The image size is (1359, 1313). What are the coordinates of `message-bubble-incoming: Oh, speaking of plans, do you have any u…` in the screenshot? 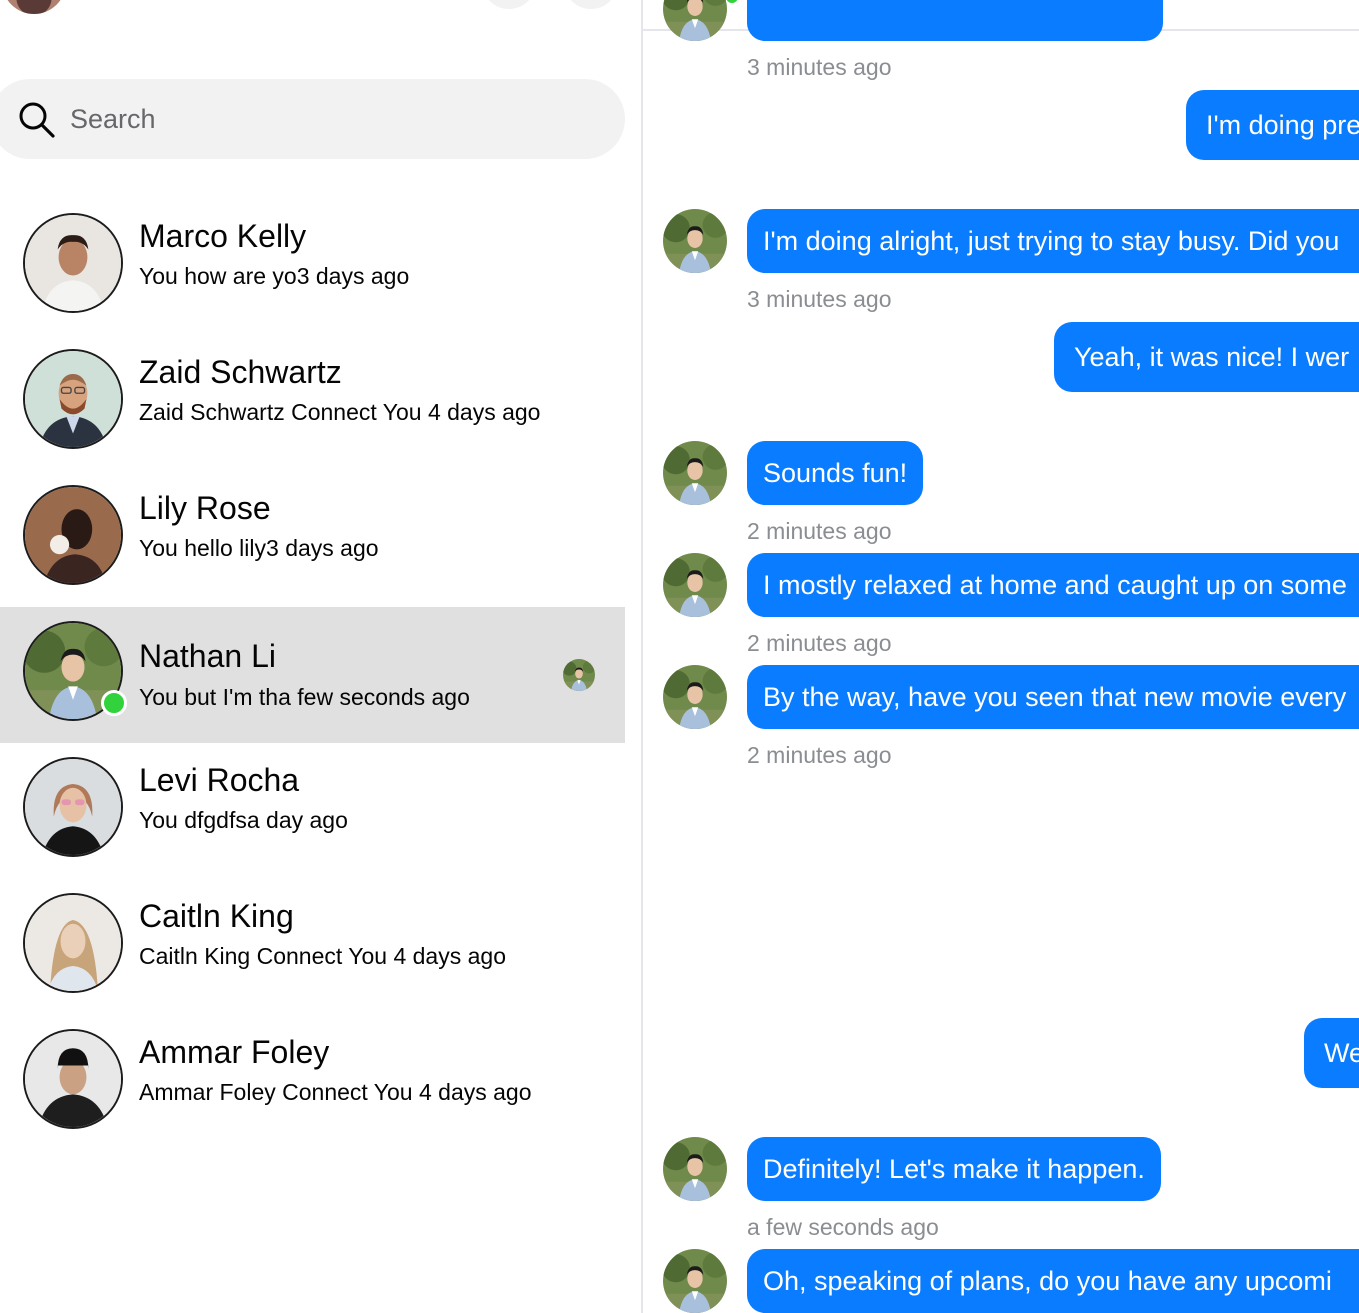 It's located at (1053, 1281).